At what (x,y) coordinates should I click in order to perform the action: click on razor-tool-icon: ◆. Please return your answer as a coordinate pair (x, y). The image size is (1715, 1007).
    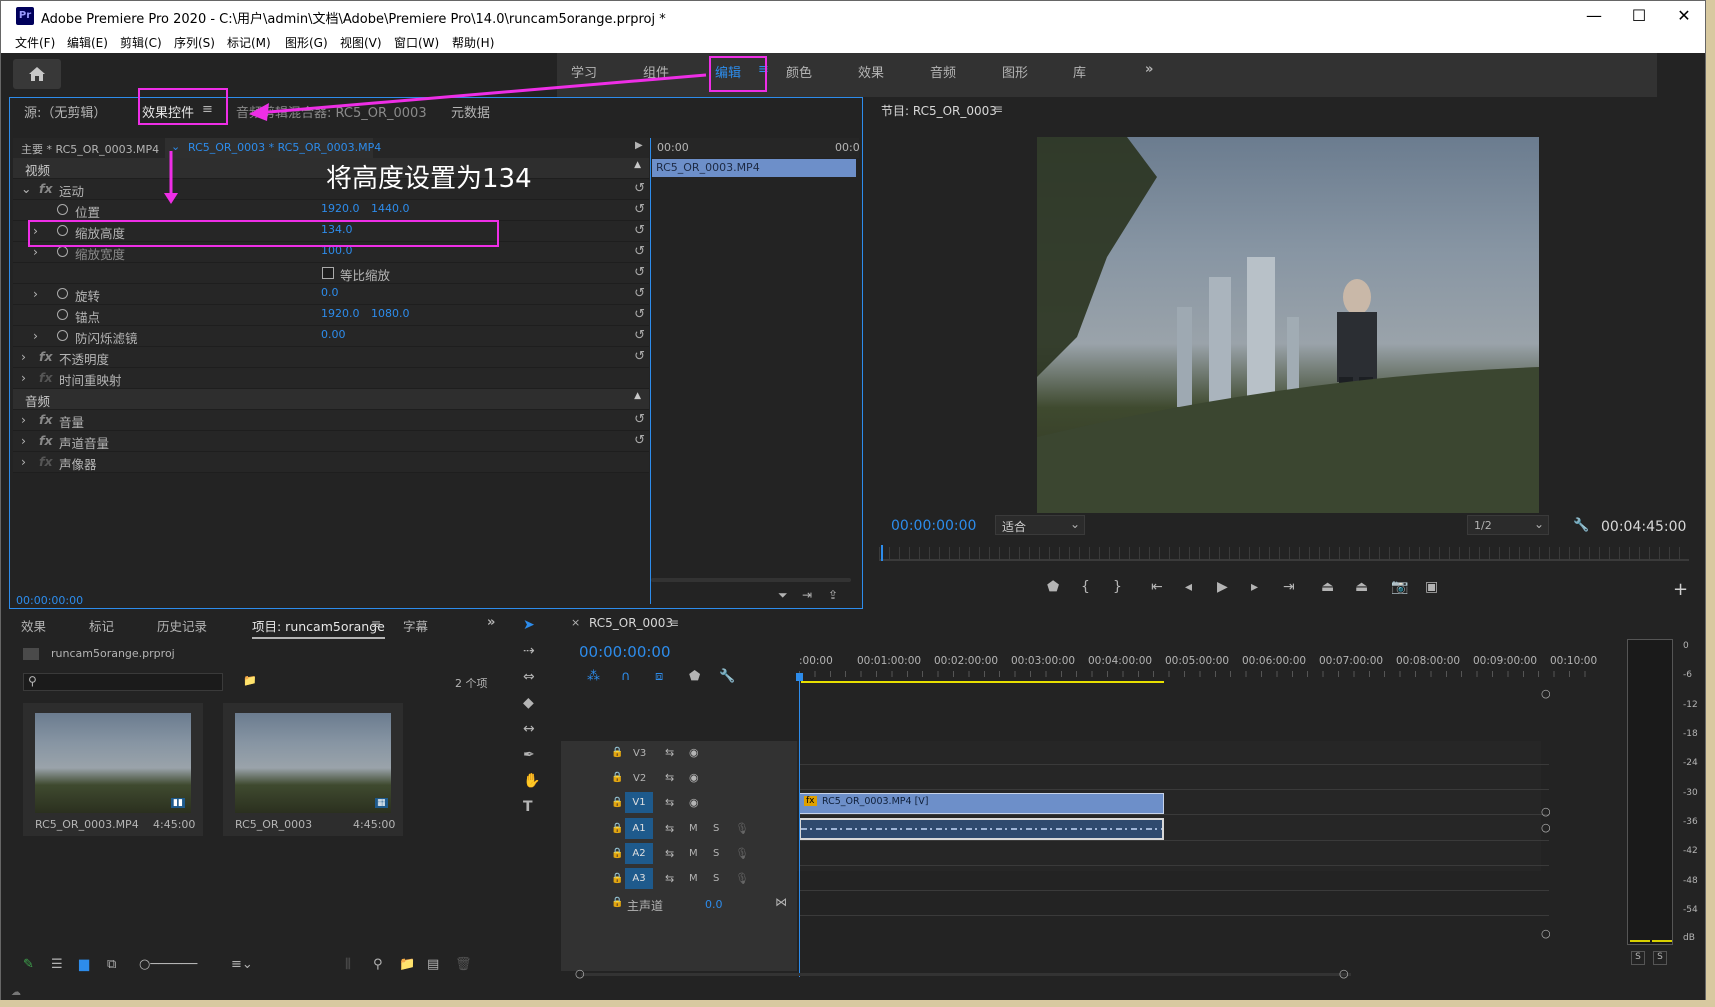
    Looking at the image, I should click on (528, 703).